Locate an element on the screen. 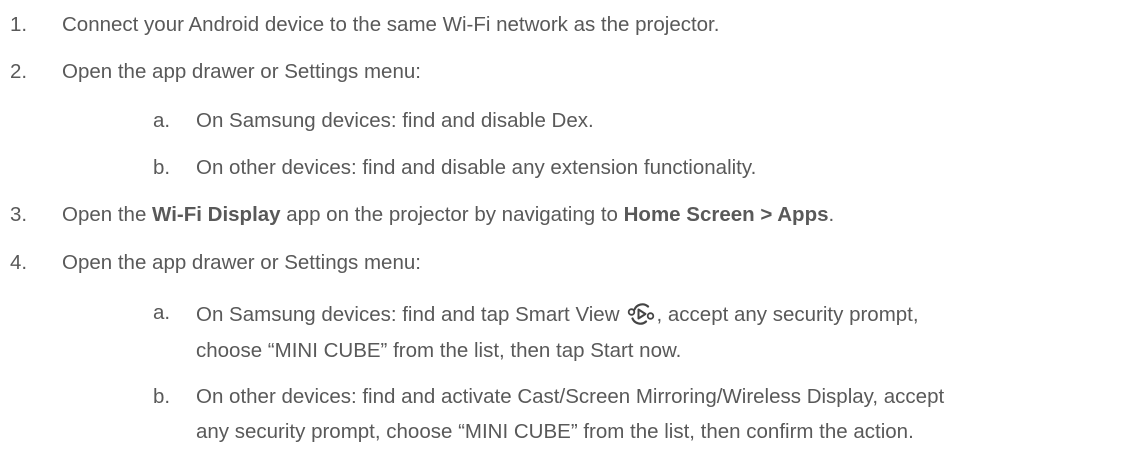 The width and height of the screenshot is (1136, 457). substep-text-part: , accept any security prompt, is located at coordinates (787, 314).